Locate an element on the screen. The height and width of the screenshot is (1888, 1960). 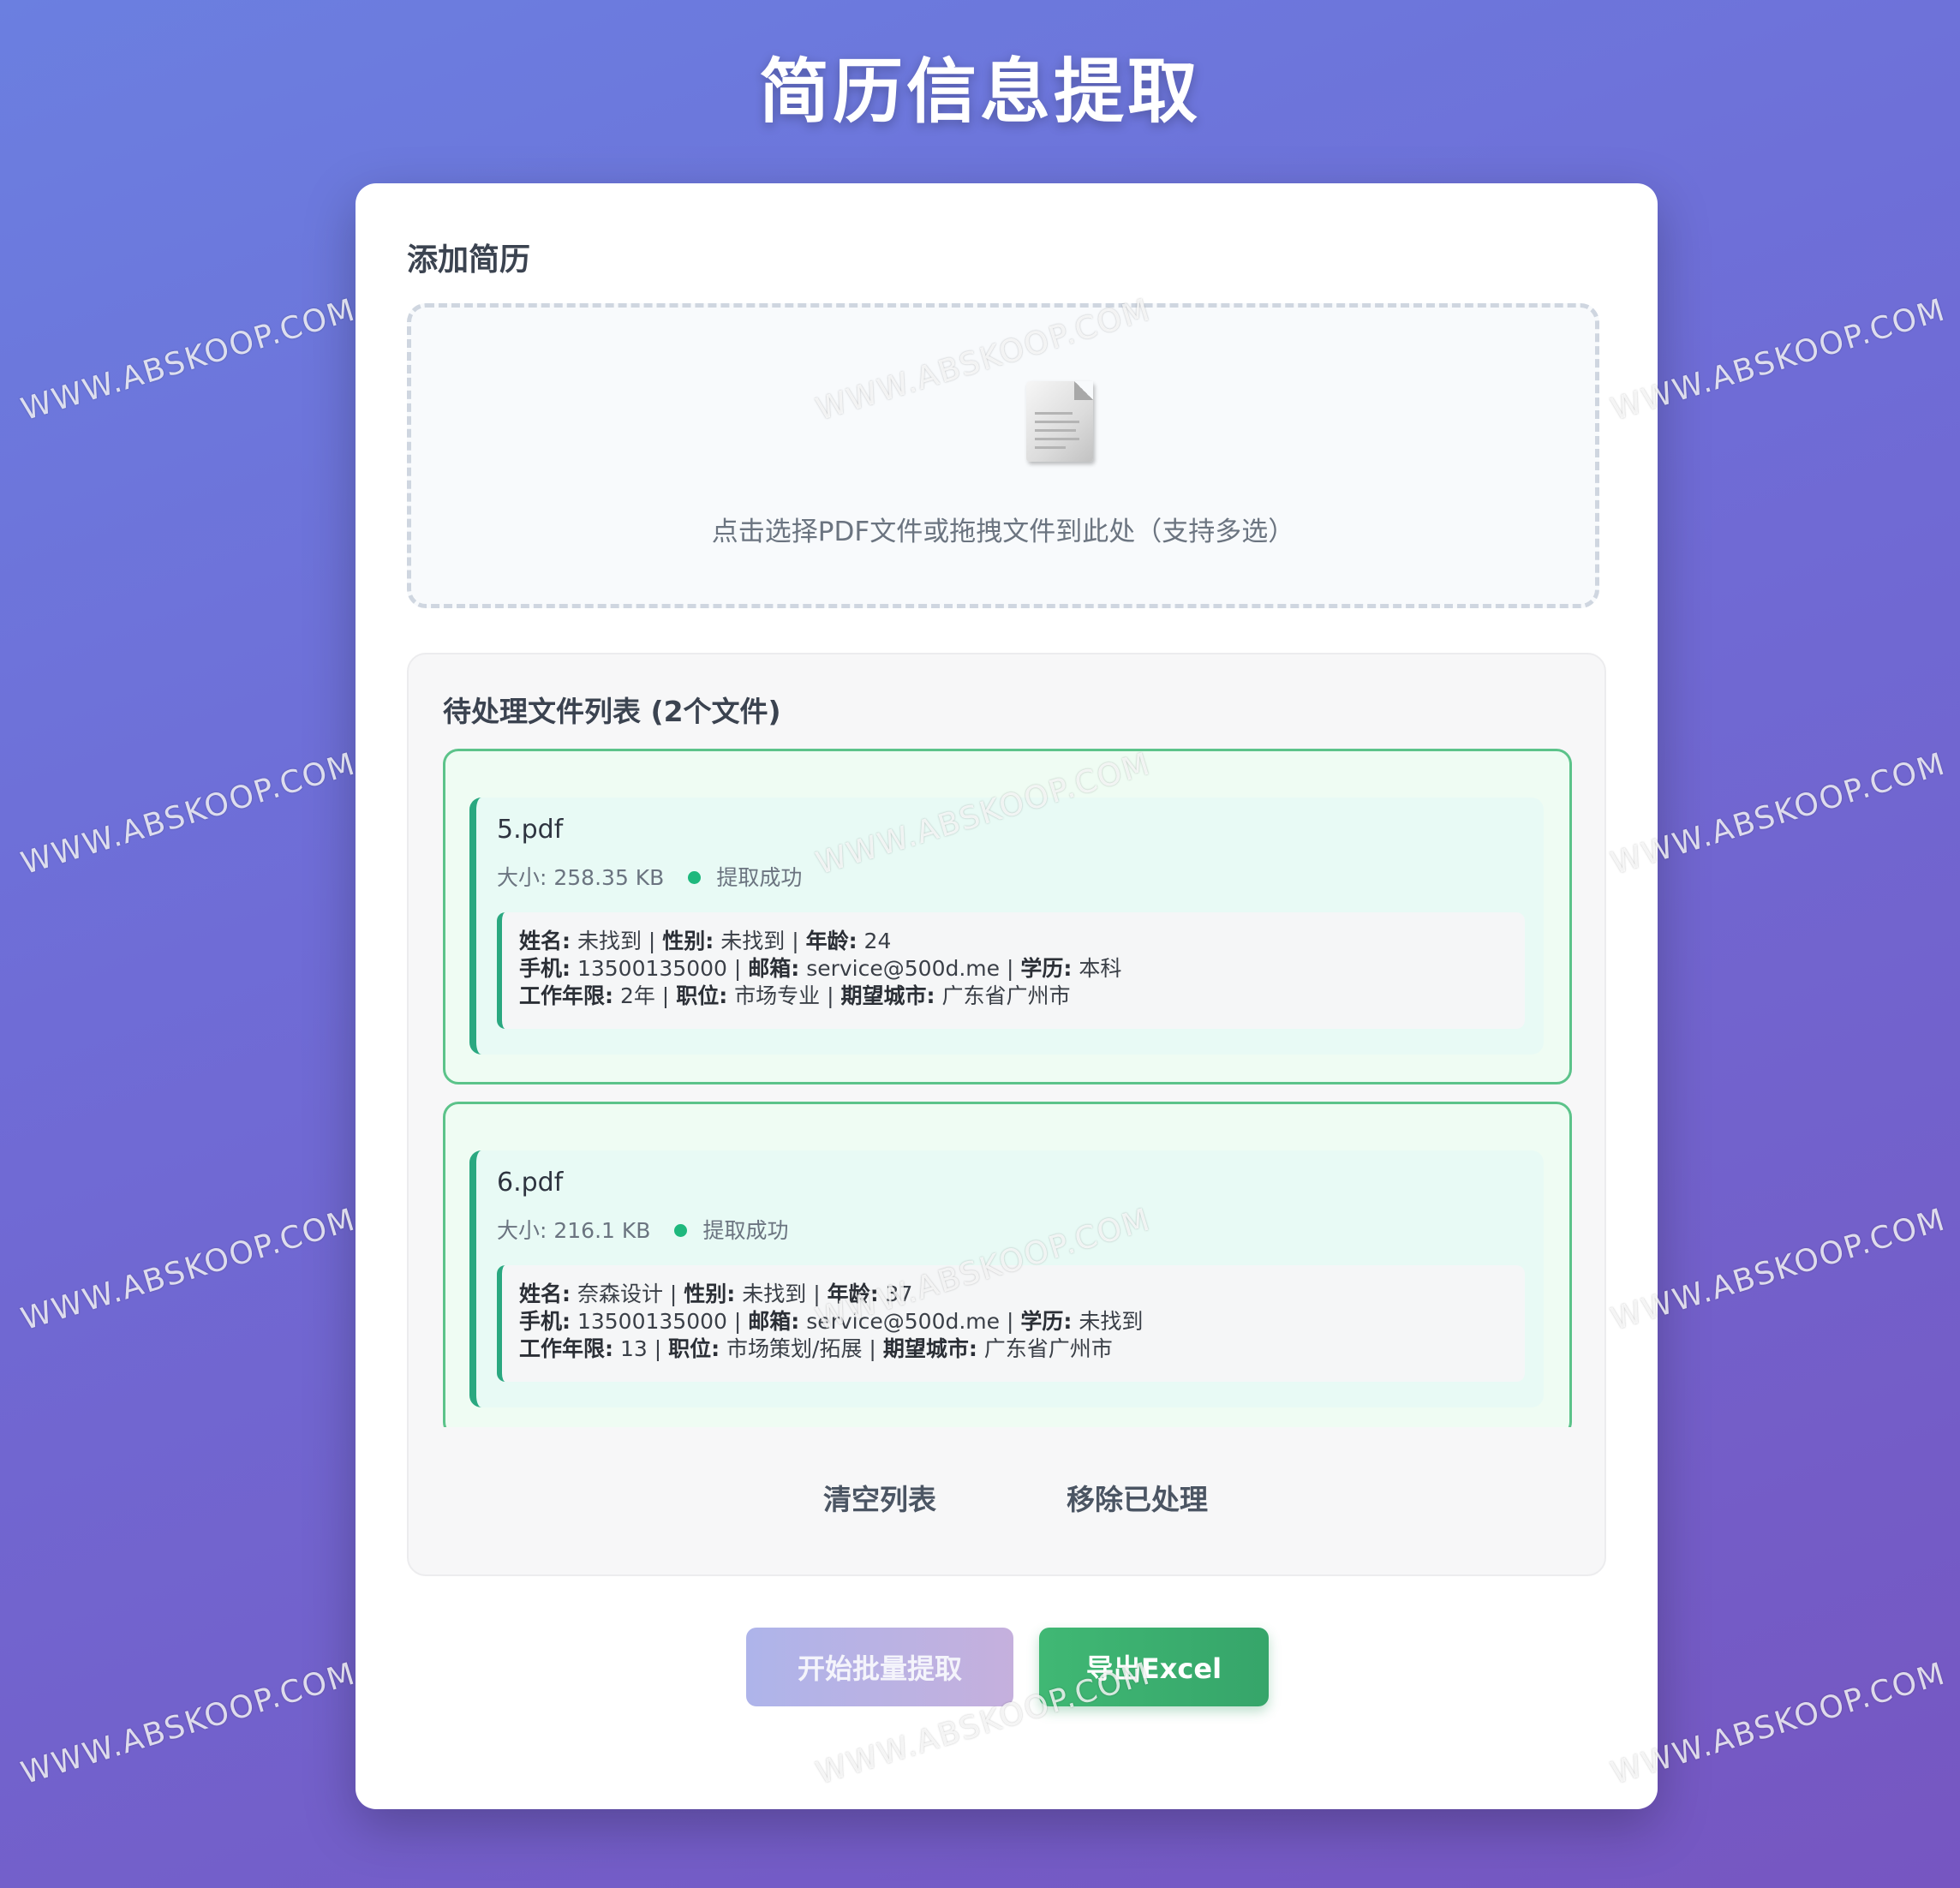
info-line: 姓名: 奈森设计 | 性别: 未找到 | 年龄: 37 is located at coordinates (716, 1294).